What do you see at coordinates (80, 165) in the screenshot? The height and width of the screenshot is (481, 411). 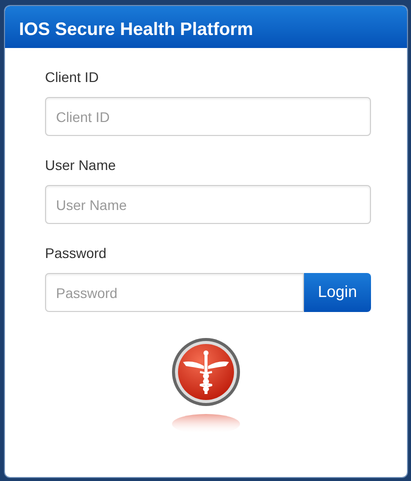 I see `field-label: User Name` at bounding box center [80, 165].